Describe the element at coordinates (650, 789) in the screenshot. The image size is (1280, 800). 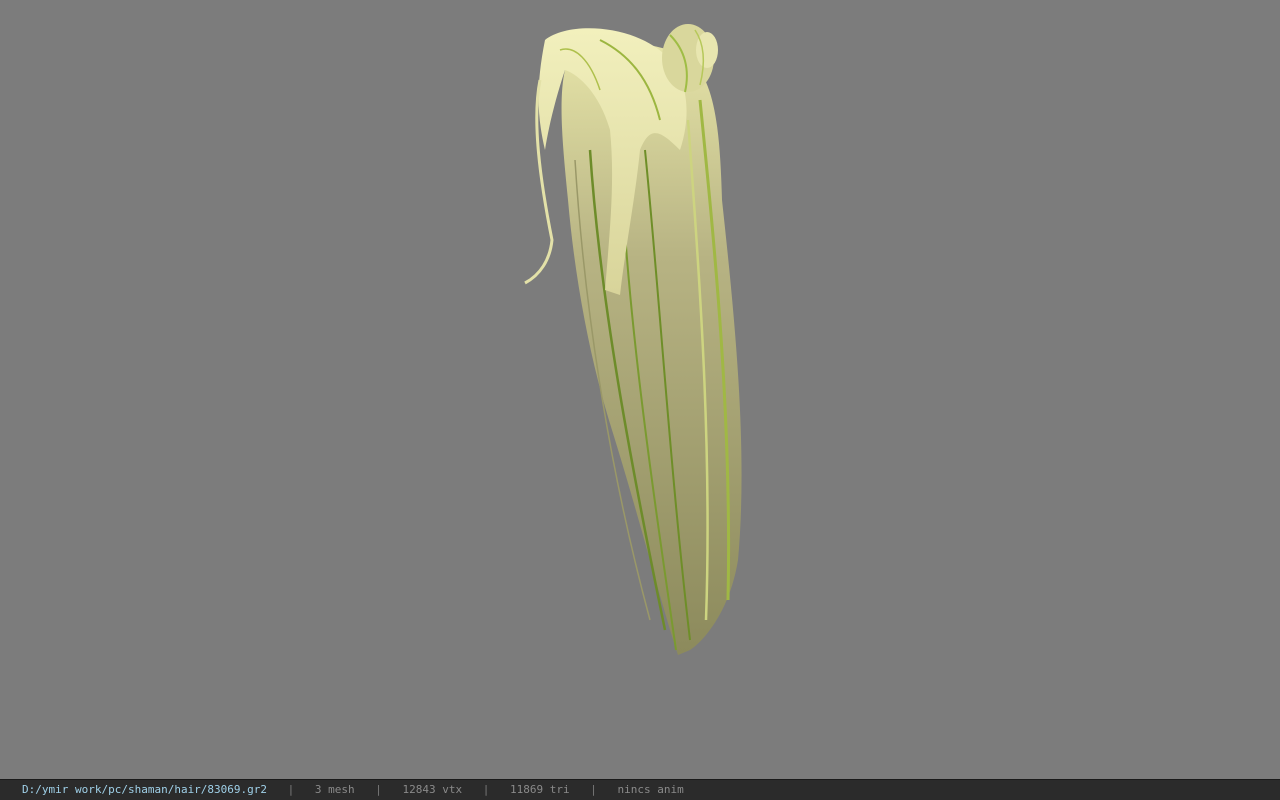
I see `animation-status: nincs anim` at that location.